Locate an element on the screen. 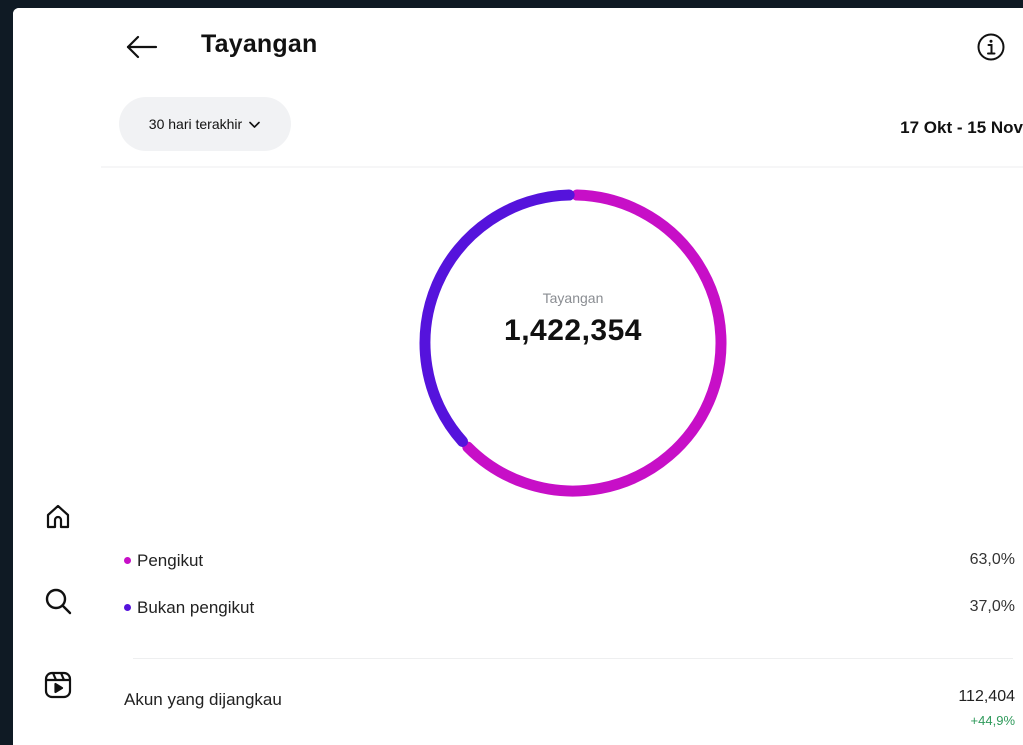 The height and width of the screenshot is (745, 1023). page-title: Tayangan is located at coordinates (259, 44).